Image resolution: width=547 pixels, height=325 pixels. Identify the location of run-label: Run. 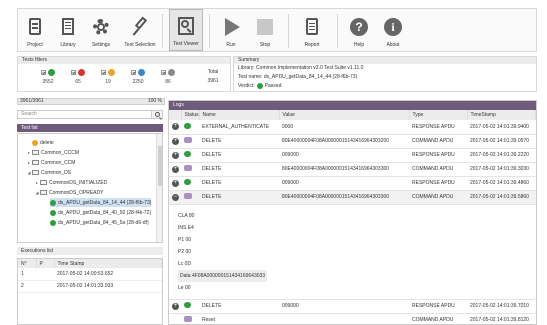
(231, 45).